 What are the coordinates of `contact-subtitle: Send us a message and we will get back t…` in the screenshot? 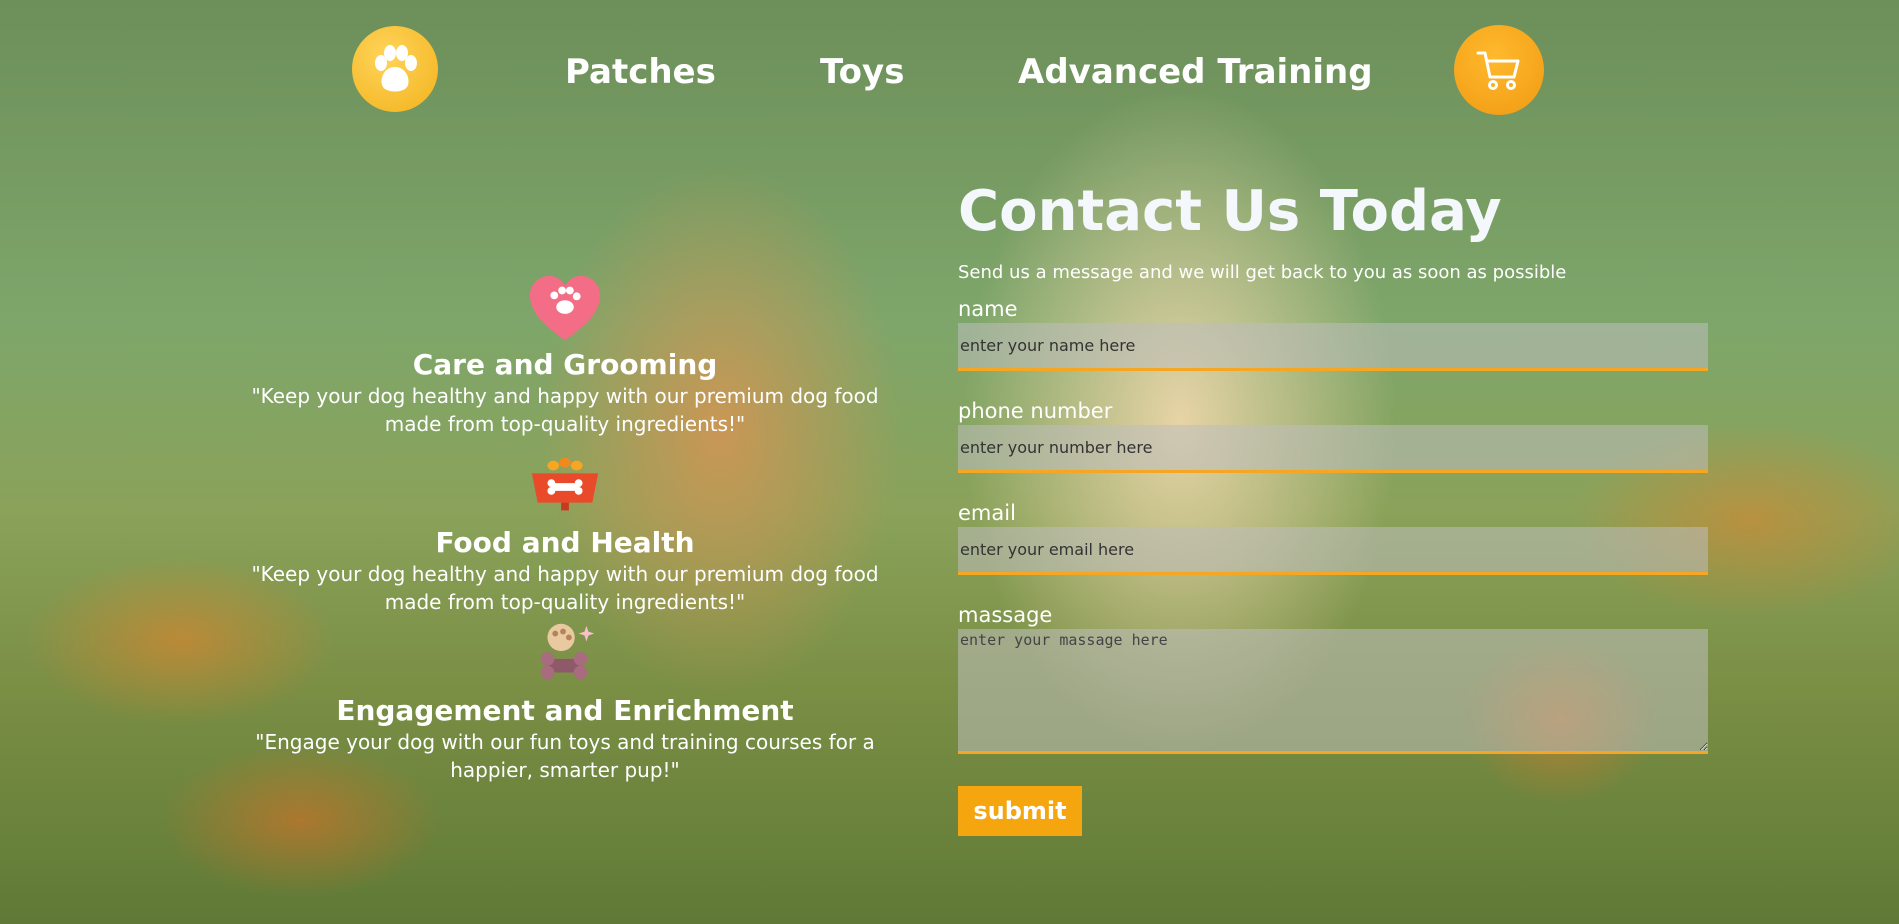 It's located at (1262, 272).